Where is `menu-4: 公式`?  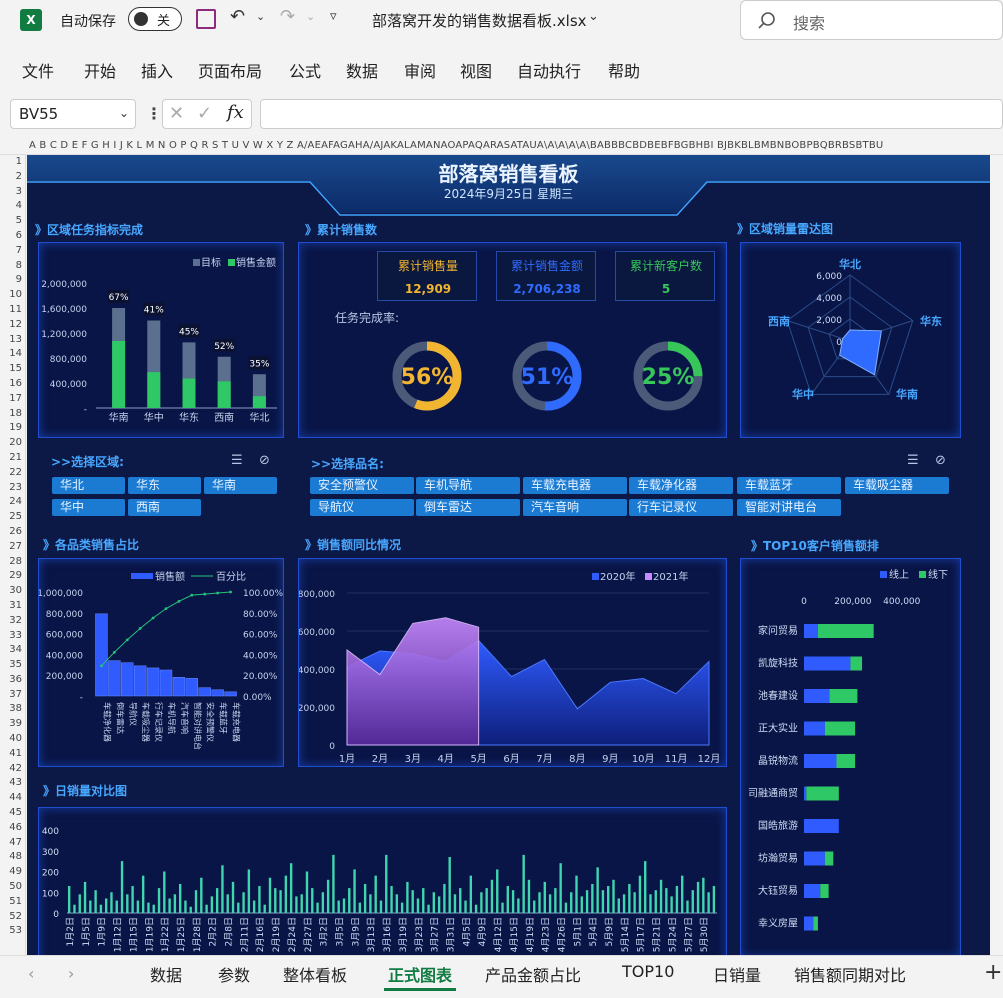 menu-4: 公式 is located at coordinates (305, 70).